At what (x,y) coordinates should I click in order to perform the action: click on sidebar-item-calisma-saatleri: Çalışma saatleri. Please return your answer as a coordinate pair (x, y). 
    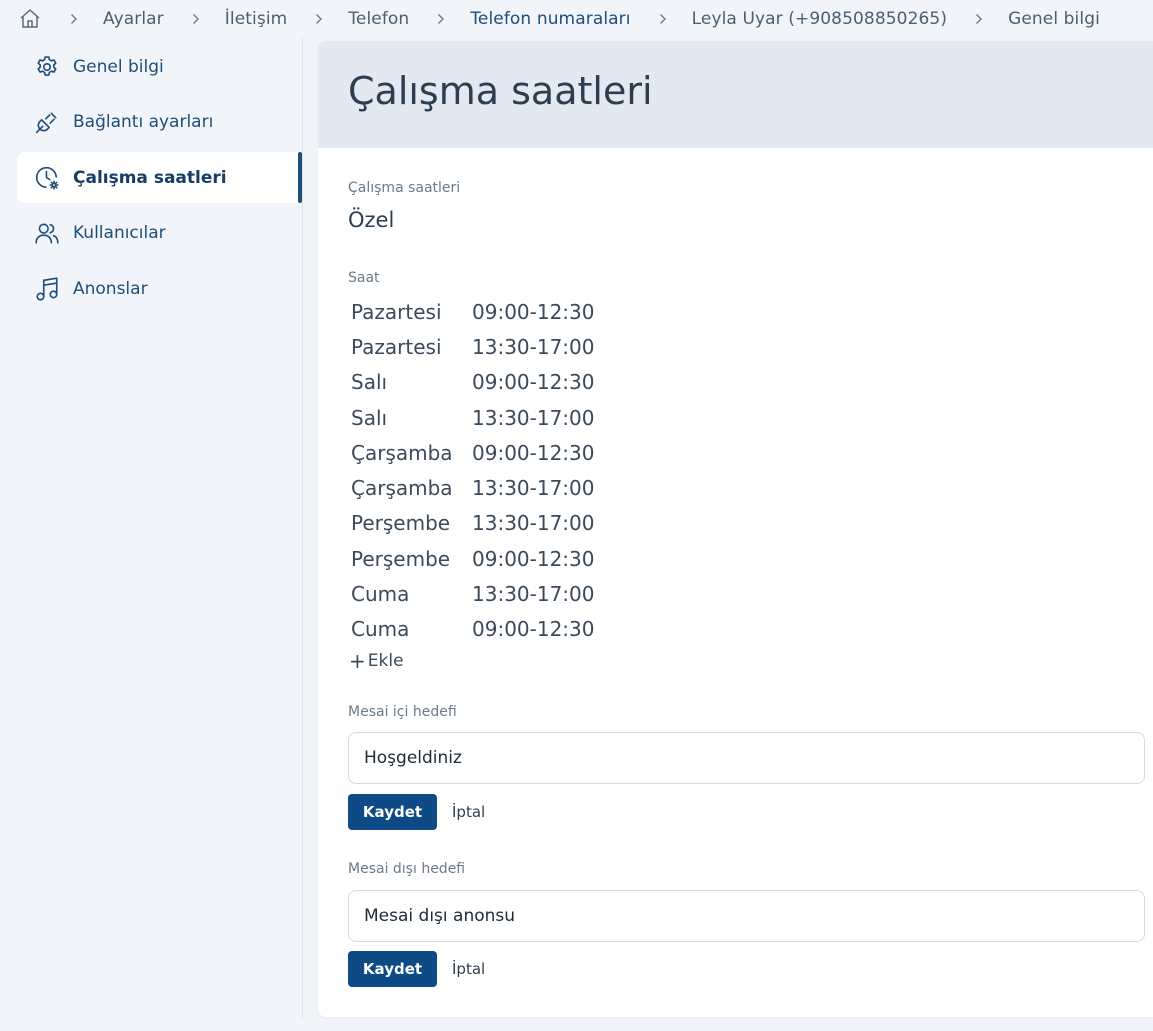
    Looking at the image, I should click on (159, 177).